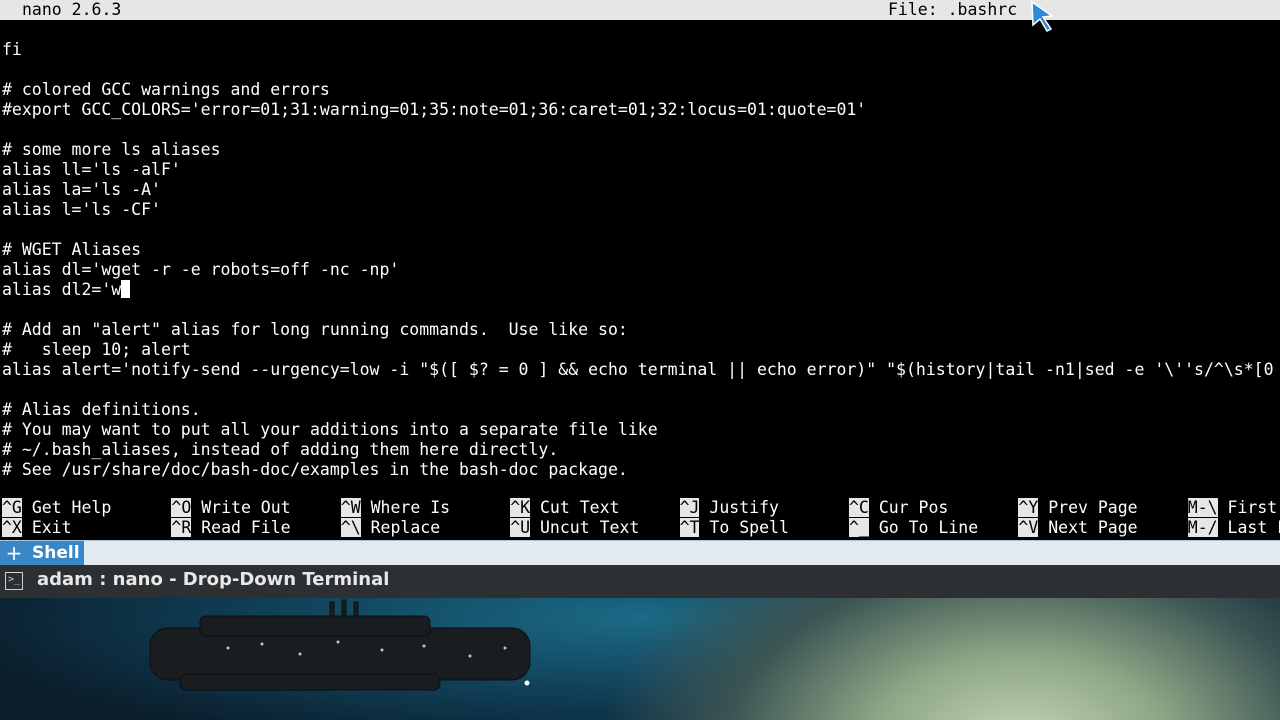 This screenshot has height=720, width=1280. Describe the element at coordinates (181, 527) in the screenshot. I see `shortcut-key: ^R` at that location.